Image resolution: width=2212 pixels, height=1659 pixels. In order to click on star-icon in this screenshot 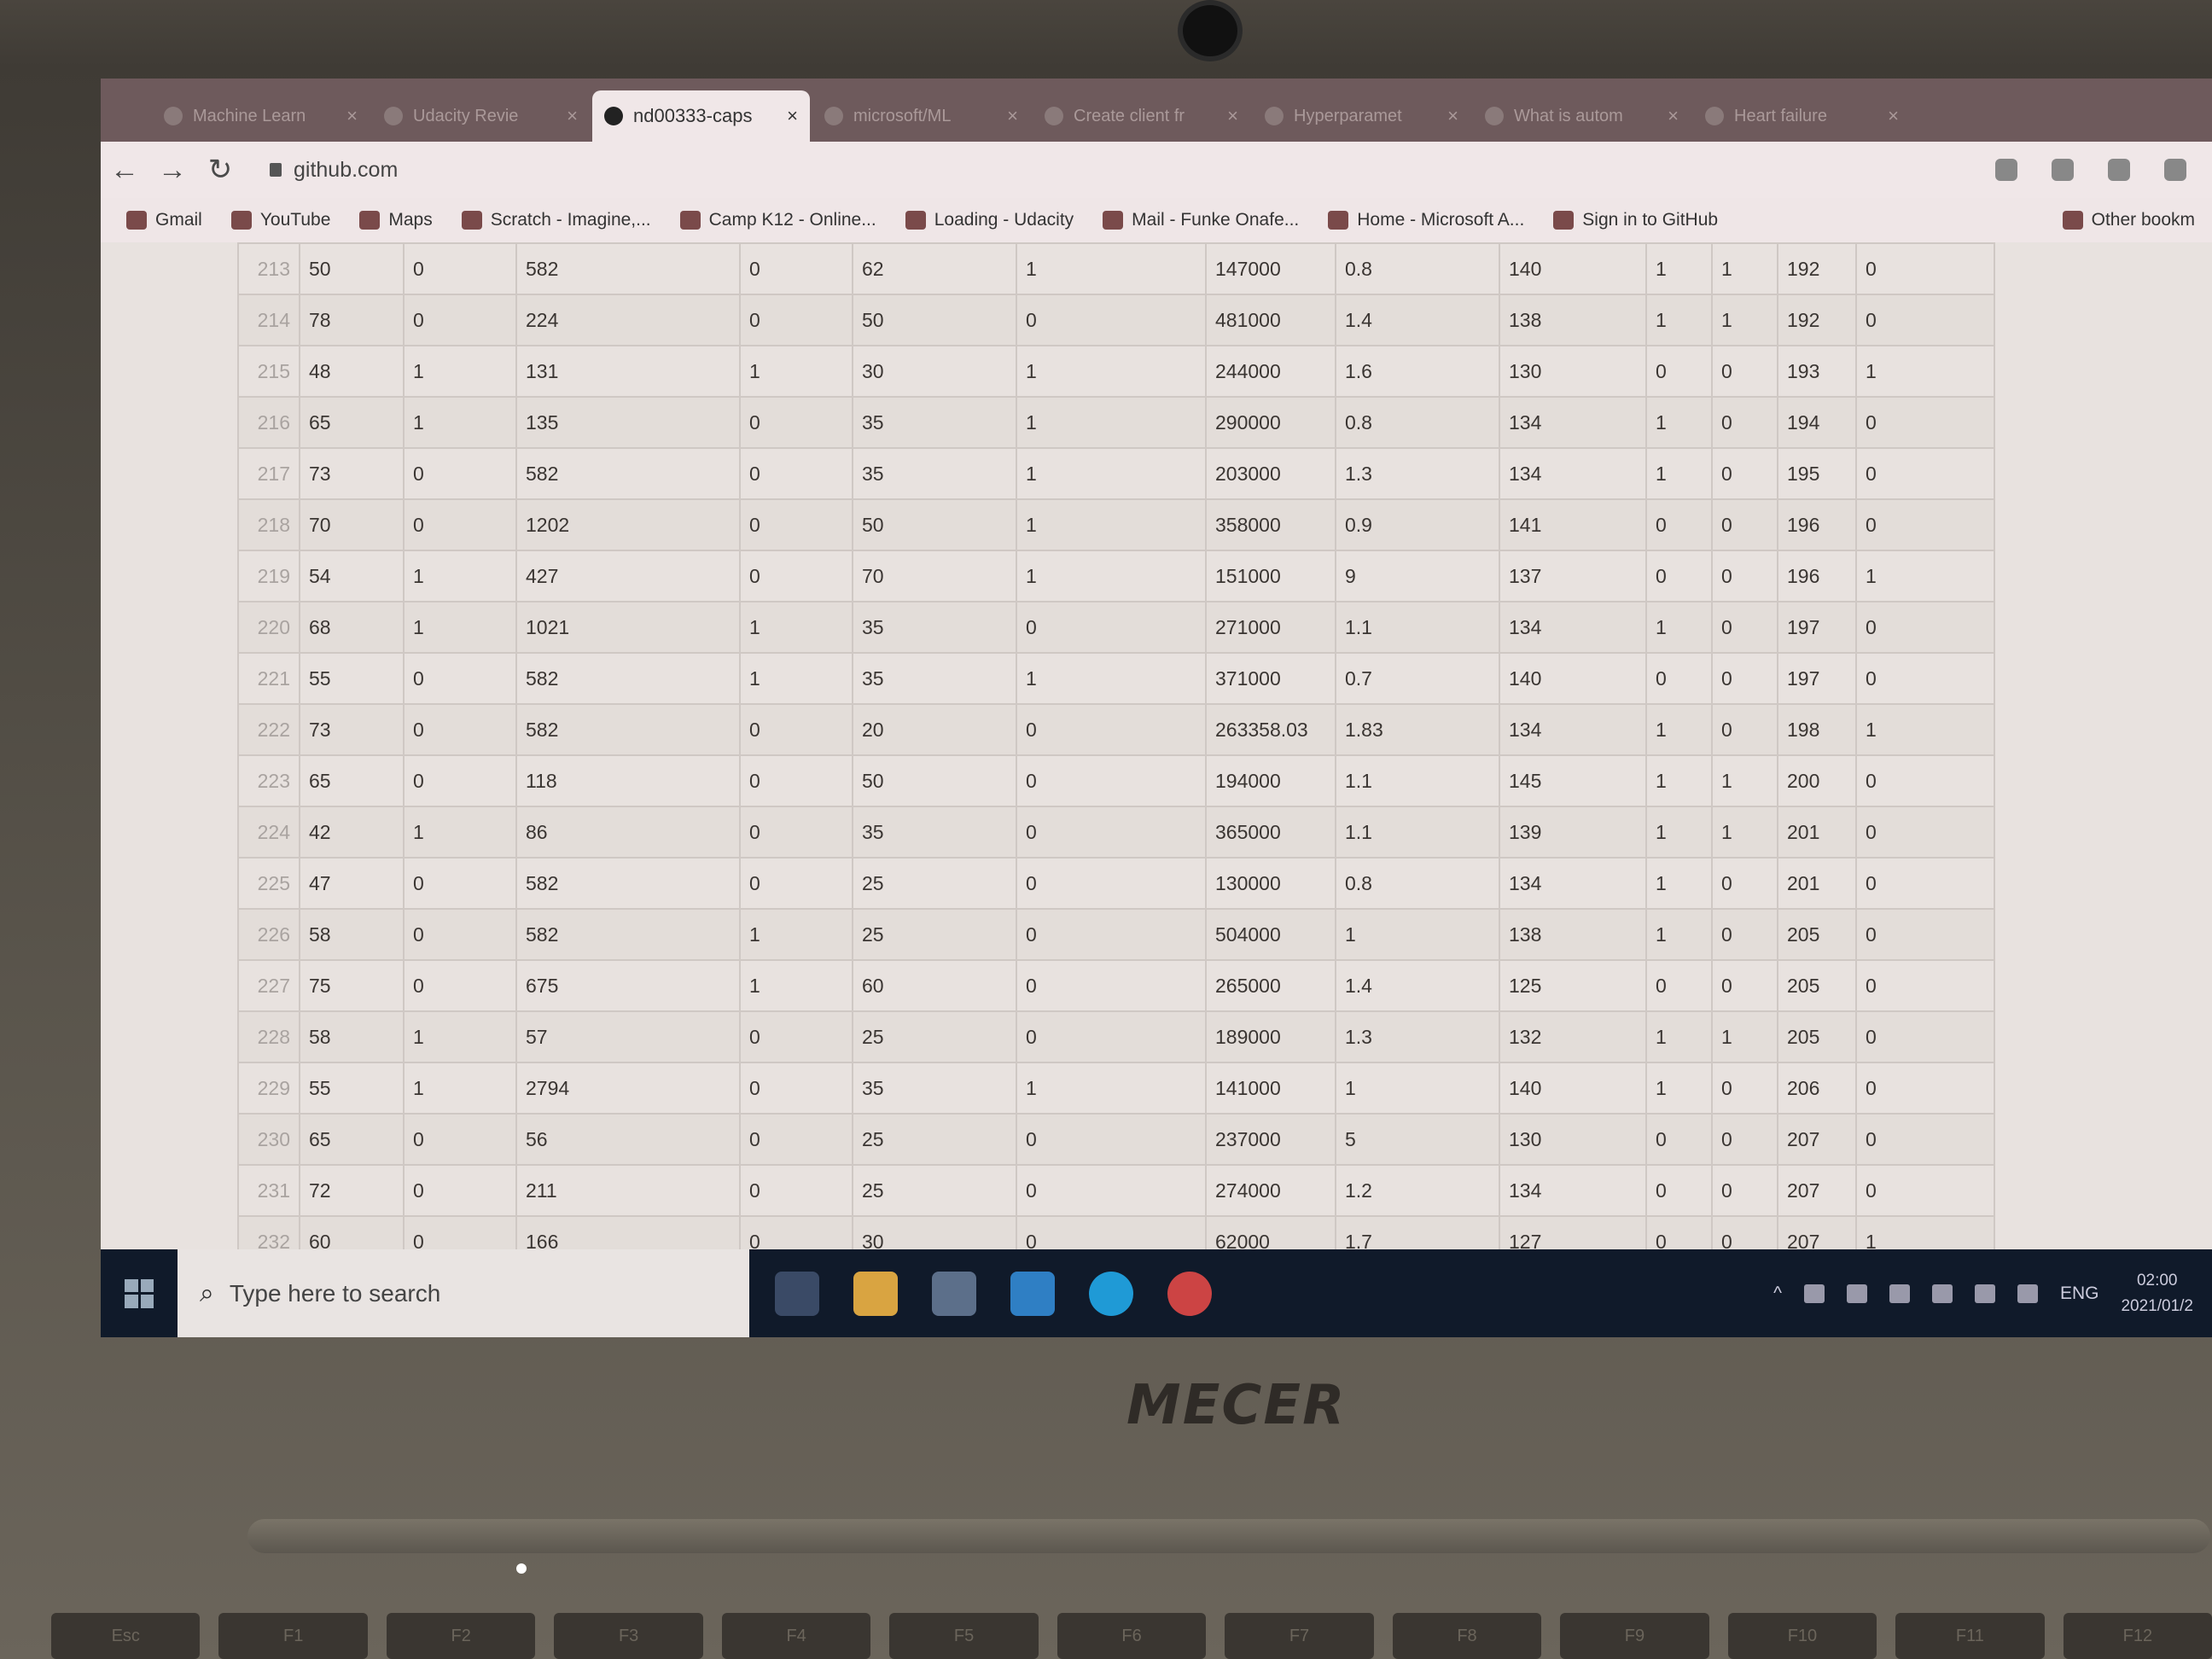, I will do `click(2006, 170)`.